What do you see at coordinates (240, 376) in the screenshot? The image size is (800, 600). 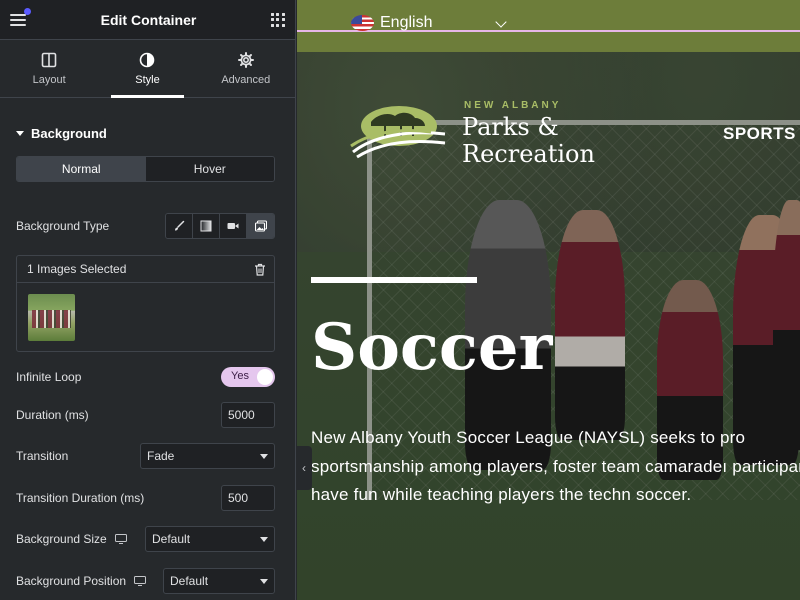 I see `toggle-value: Yes` at bounding box center [240, 376].